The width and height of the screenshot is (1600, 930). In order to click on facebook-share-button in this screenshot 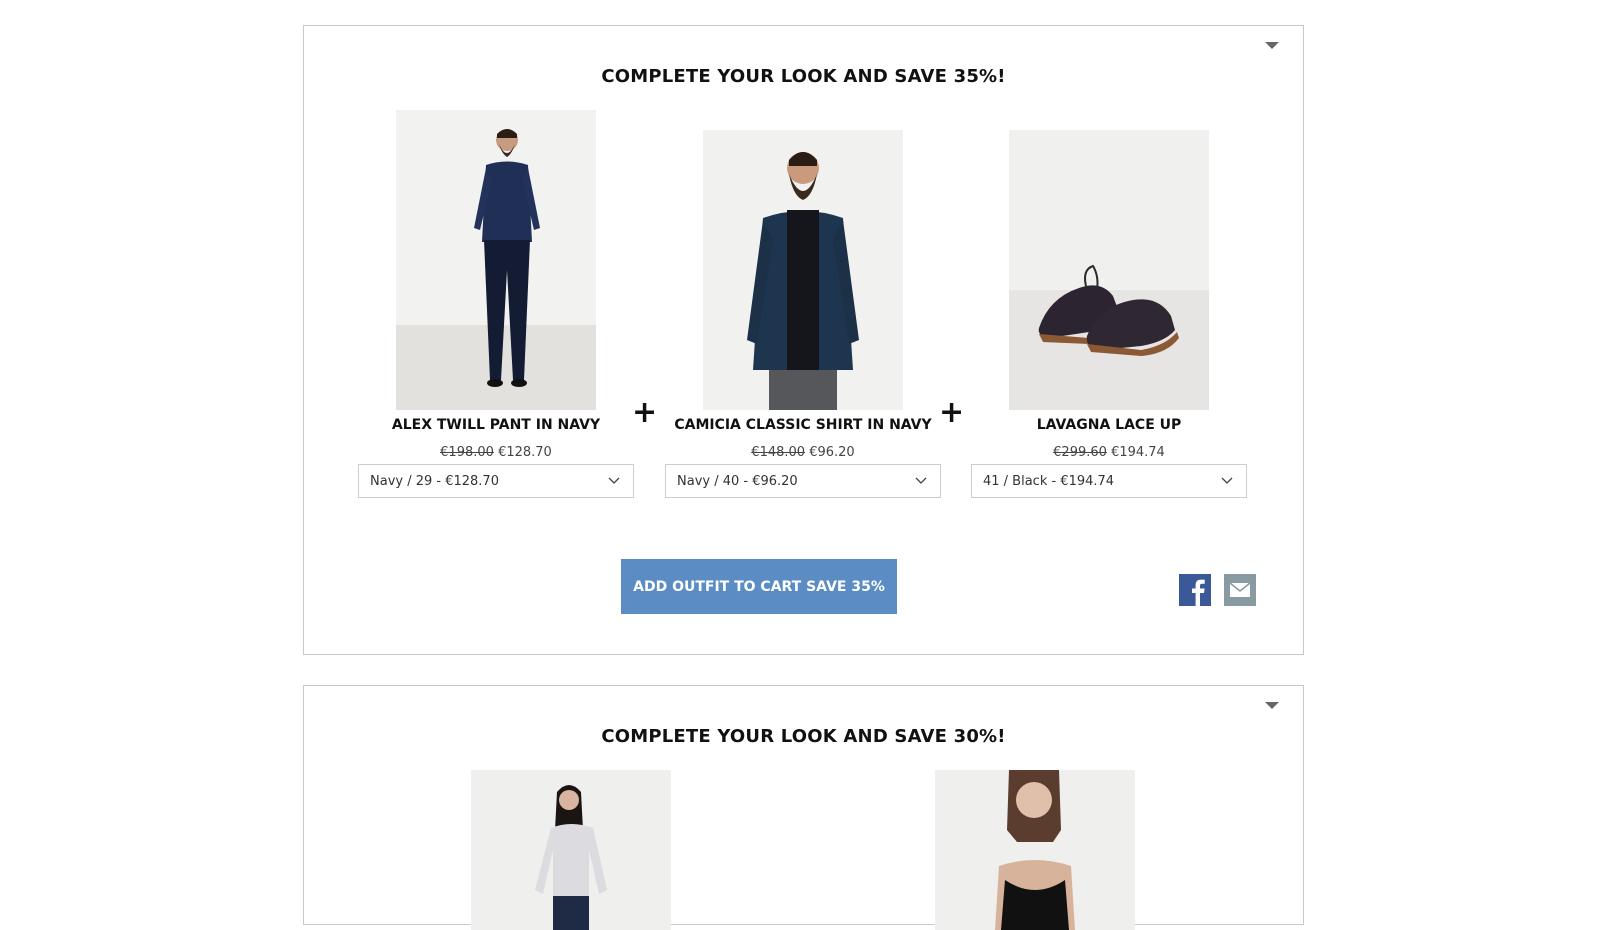, I will do `click(1195, 590)`.